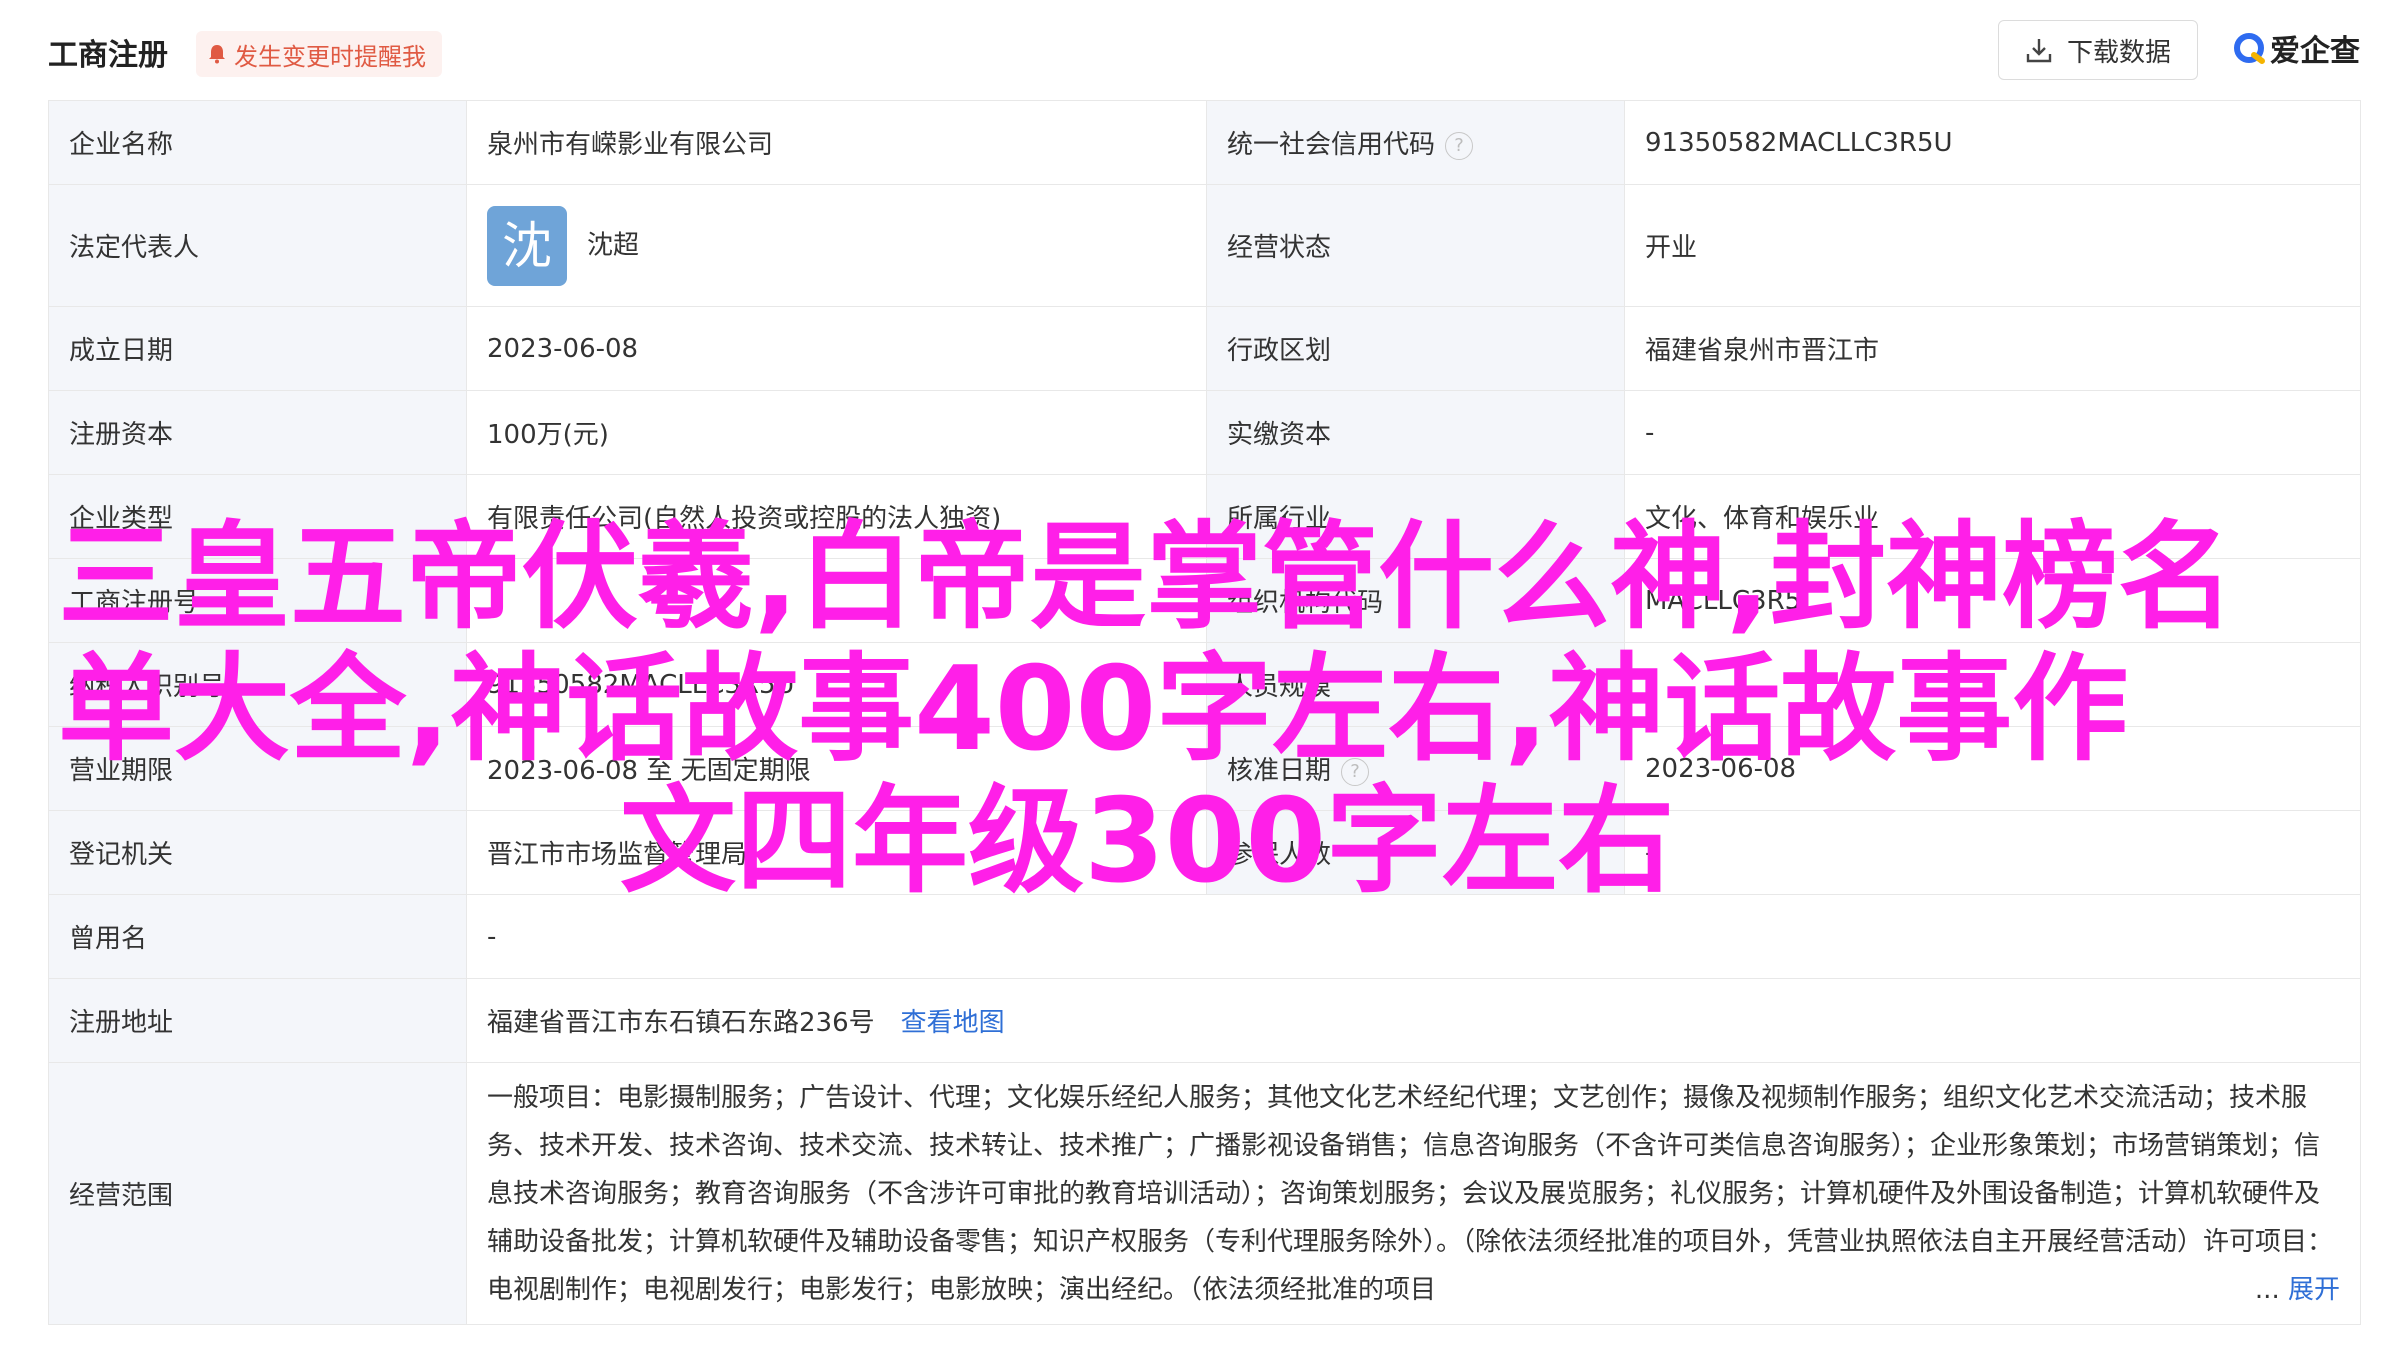 This screenshot has width=2388, height=1368. Describe the element at coordinates (1194, 50) in the screenshot. I see `header-bar: 工商注册 发生变更时提醒我 下载数据 爱企查` at that location.